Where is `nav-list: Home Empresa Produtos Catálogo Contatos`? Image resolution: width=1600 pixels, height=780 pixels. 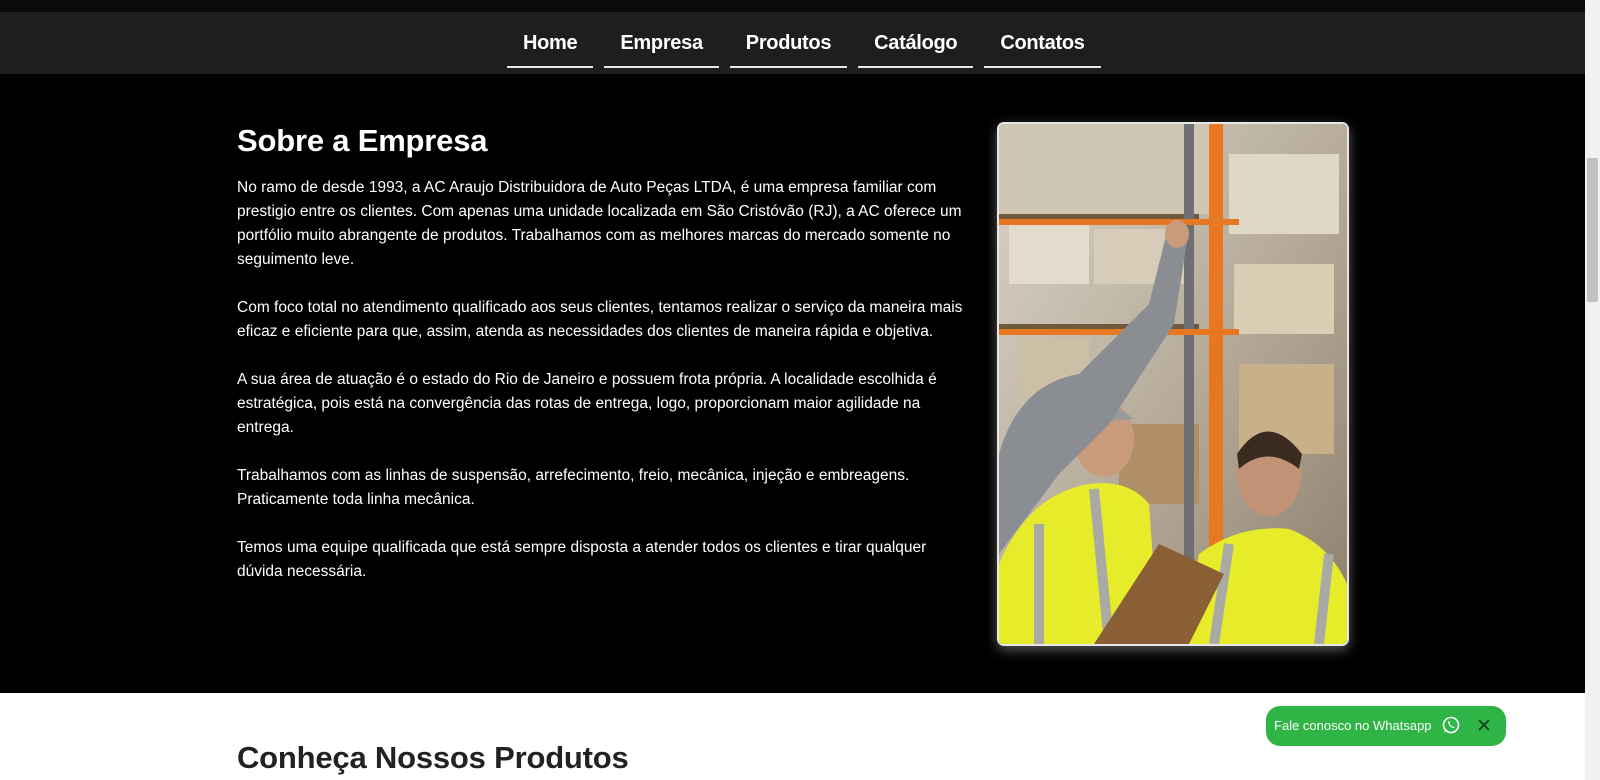 nav-list: Home Empresa Produtos Catálogo Contatos is located at coordinates (809, 43).